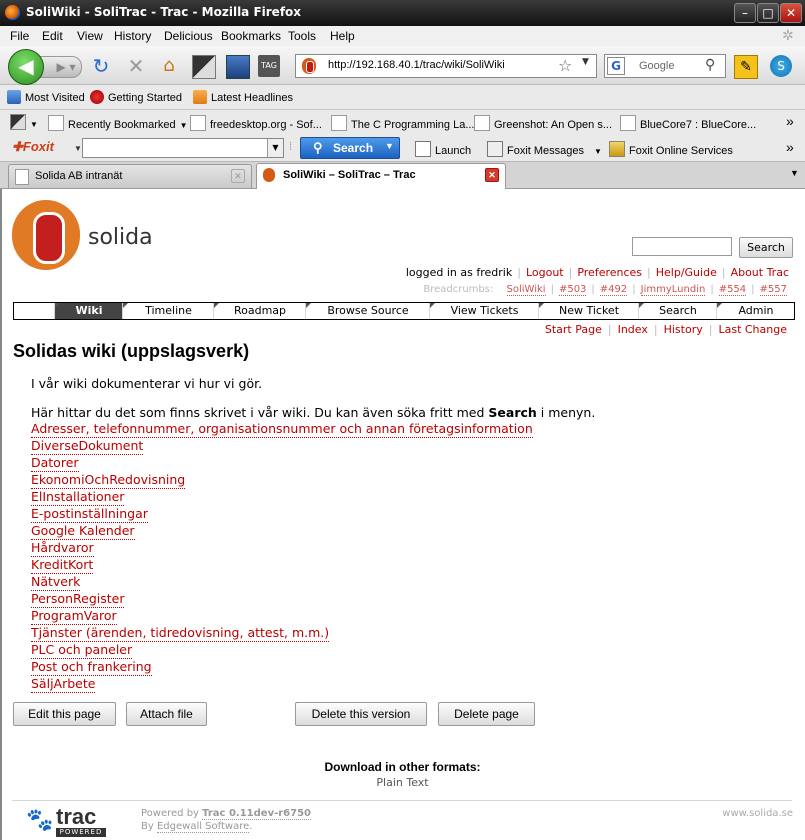  Describe the element at coordinates (251, 36) in the screenshot. I see `menu-bookmarks: Bookmarks` at that location.